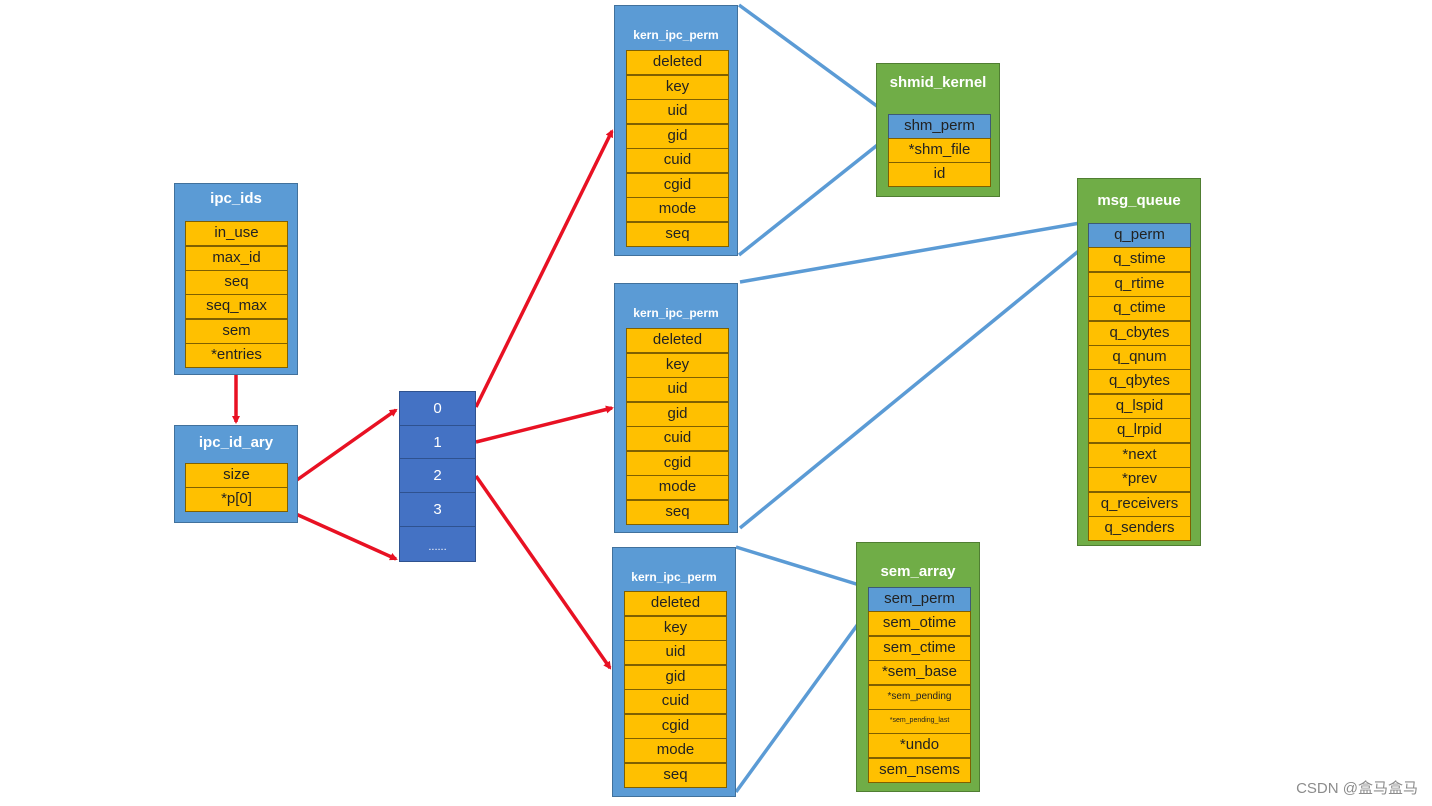 Image resolution: width=1432 pixels, height=806 pixels. Describe the element at coordinates (801, 567) in the screenshot. I see `link-perm-2-top-to-sem-perm` at that location.